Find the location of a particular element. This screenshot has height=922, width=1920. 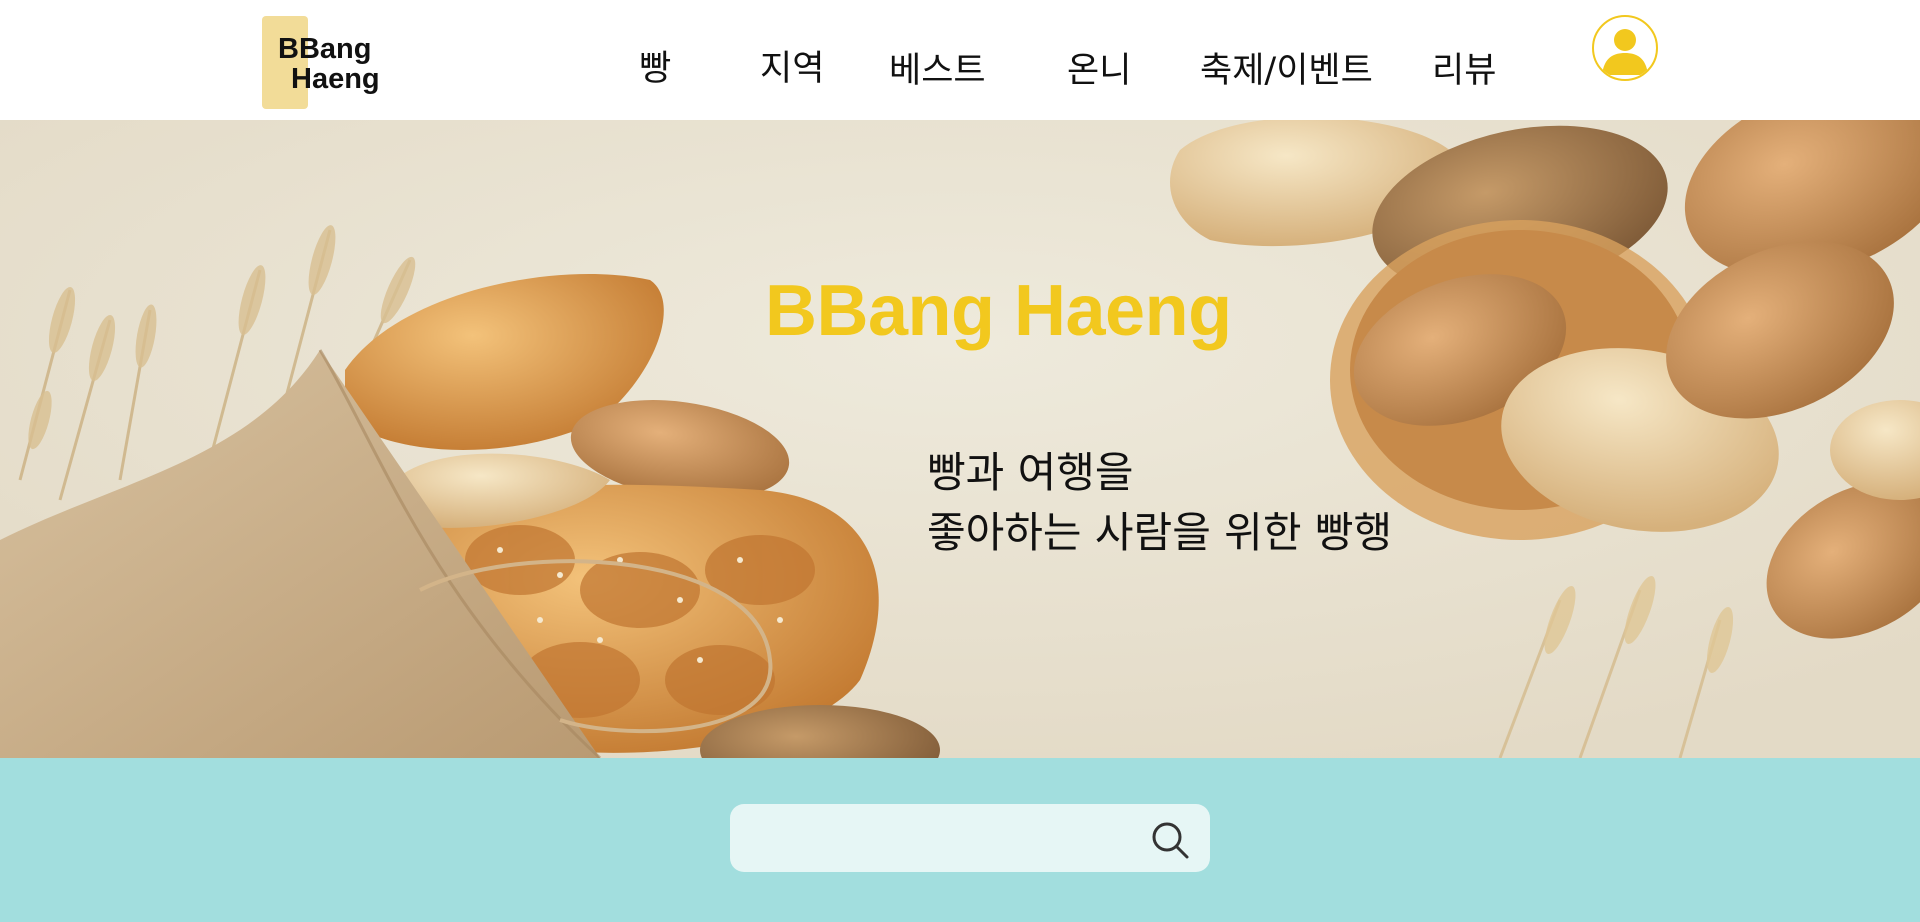

user-avatar-button is located at coordinates (1625, 48).